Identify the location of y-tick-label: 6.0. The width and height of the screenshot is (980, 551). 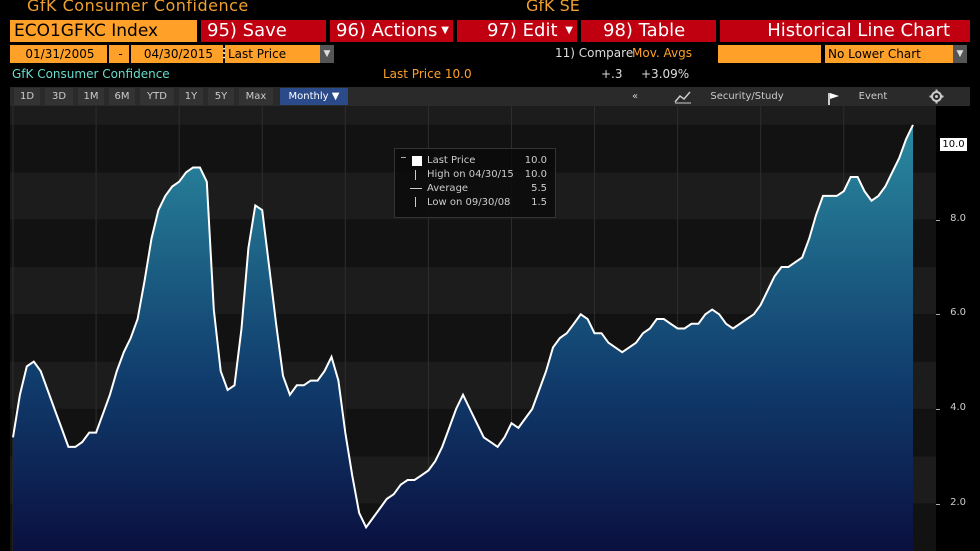
(958, 313).